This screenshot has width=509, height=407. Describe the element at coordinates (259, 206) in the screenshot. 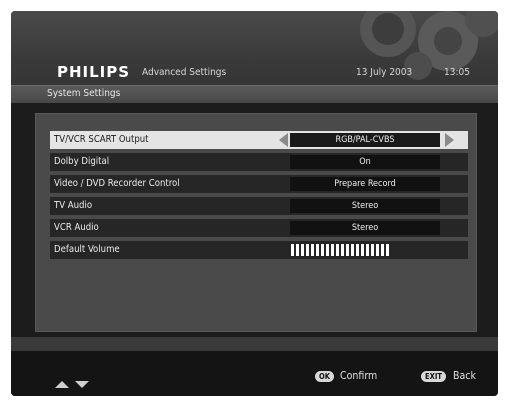

I see `setting-row-tv-audio: TV Audio Stereo` at that location.